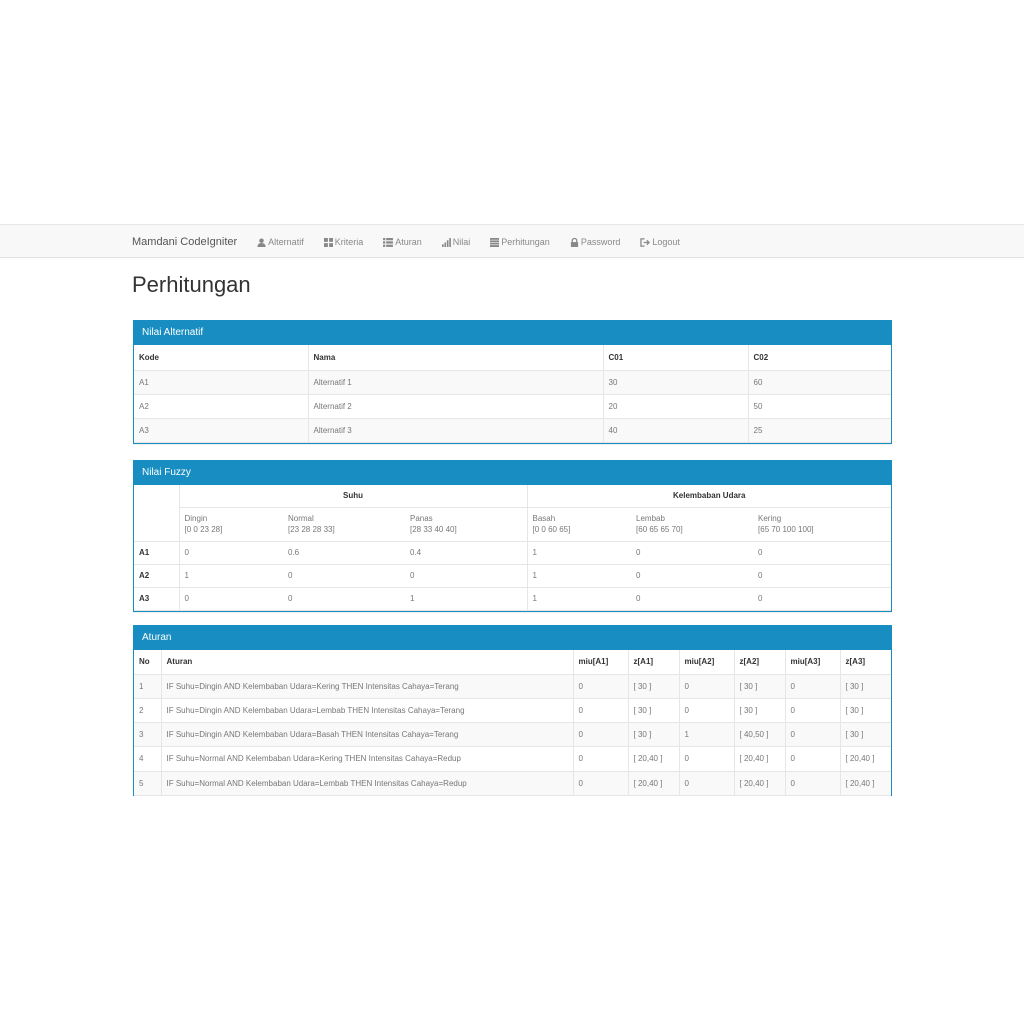 This screenshot has width=1024, height=1024. Describe the element at coordinates (408, 242) in the screenshot. I see `nav-item-label: Aturan` at that location.